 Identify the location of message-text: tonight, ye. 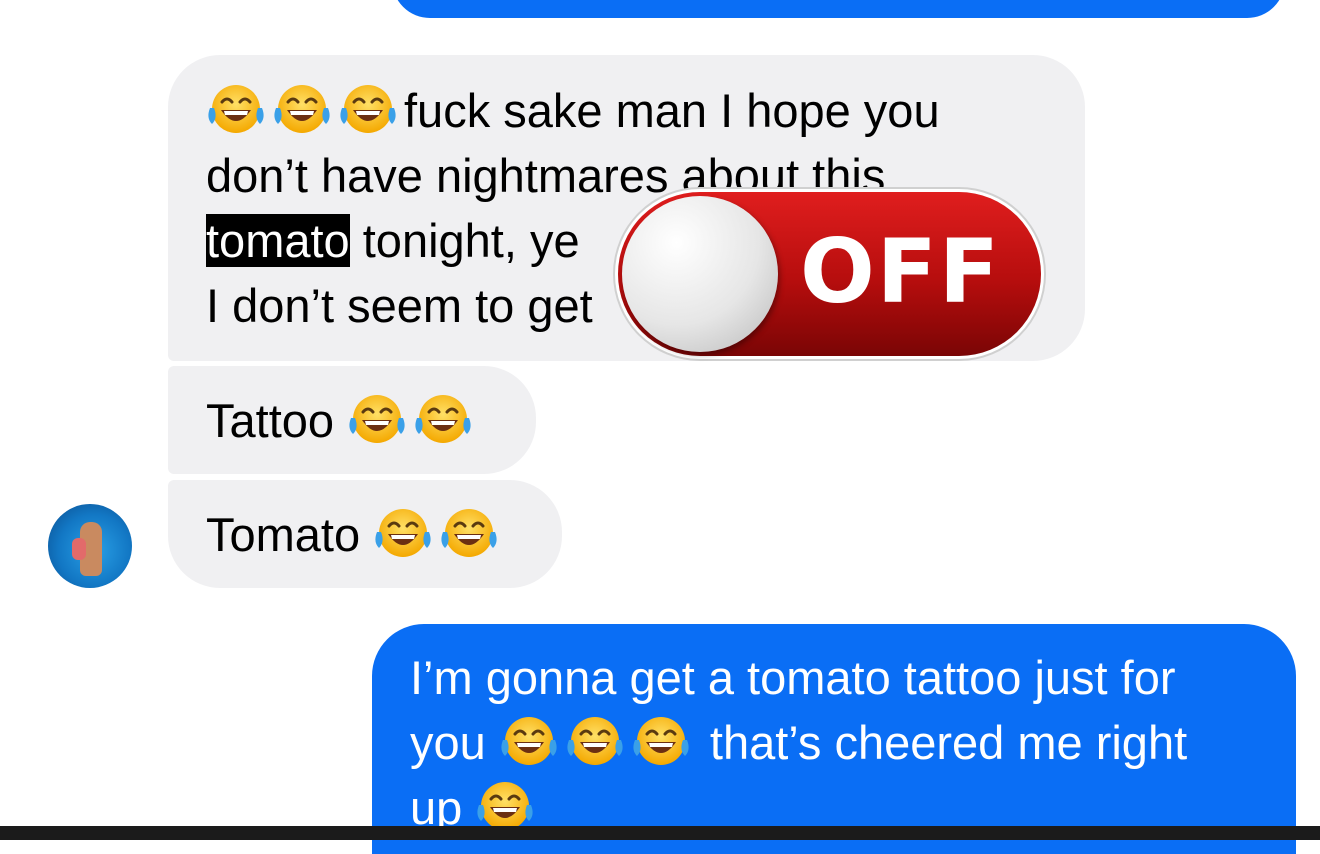
(464, 240).